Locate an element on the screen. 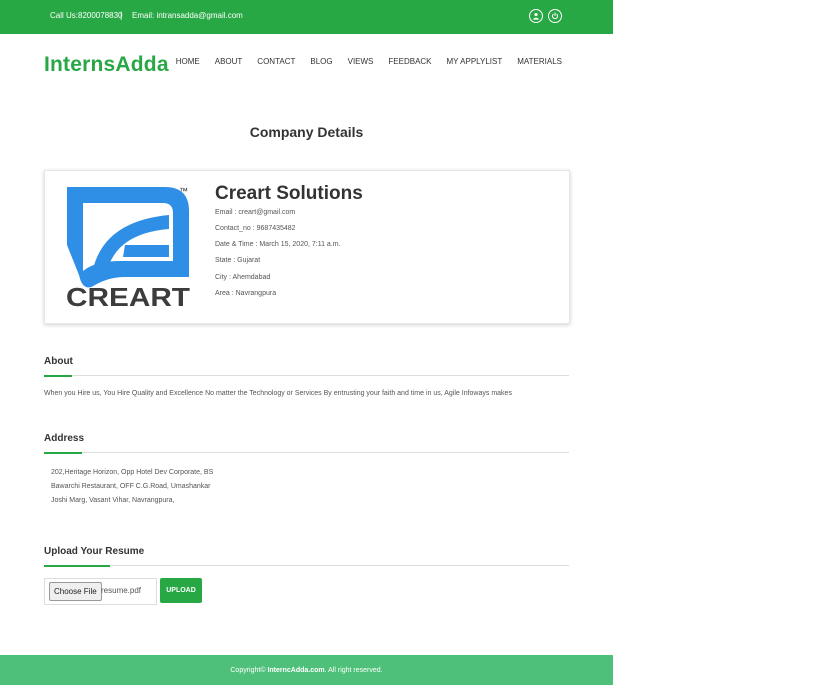  power-icon is located at coordinates (555, 16).